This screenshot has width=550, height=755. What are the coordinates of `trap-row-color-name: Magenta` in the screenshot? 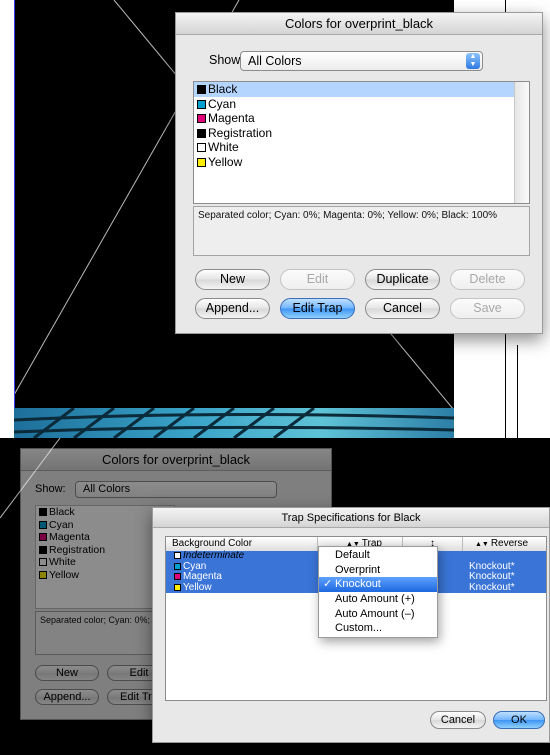 It's located at (202, 576).